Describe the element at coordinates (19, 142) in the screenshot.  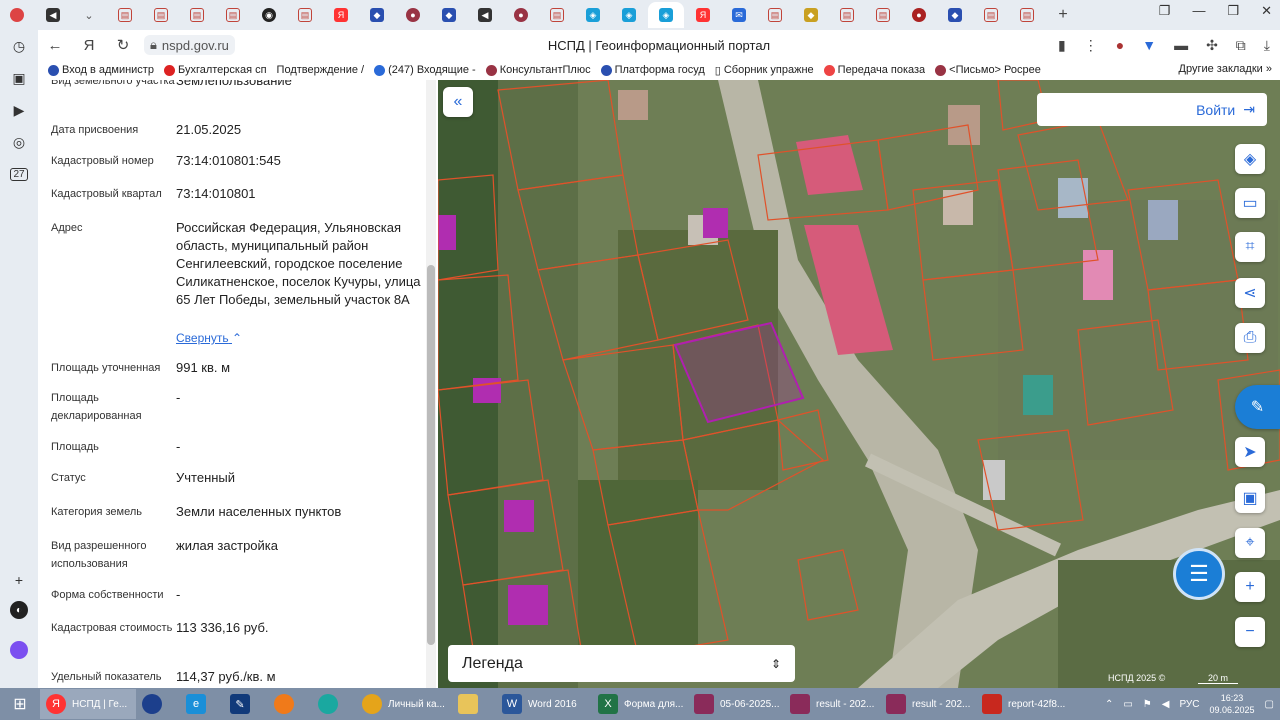
I see `camera-icon: ◎` at that location.